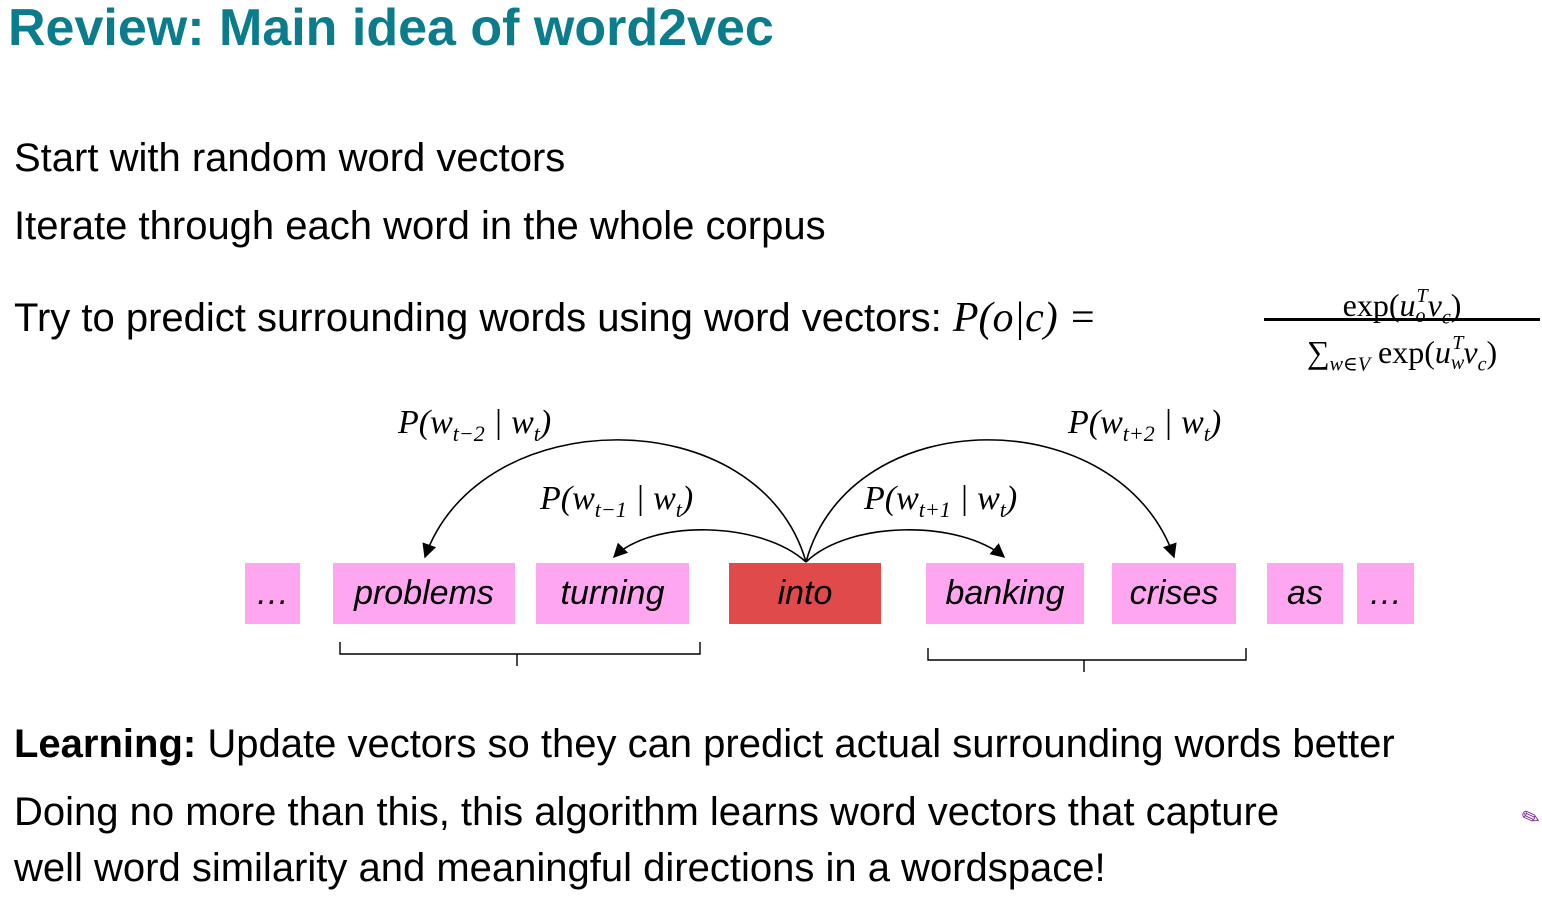  I want to click on word-crises: crises, so click(1174, 593).